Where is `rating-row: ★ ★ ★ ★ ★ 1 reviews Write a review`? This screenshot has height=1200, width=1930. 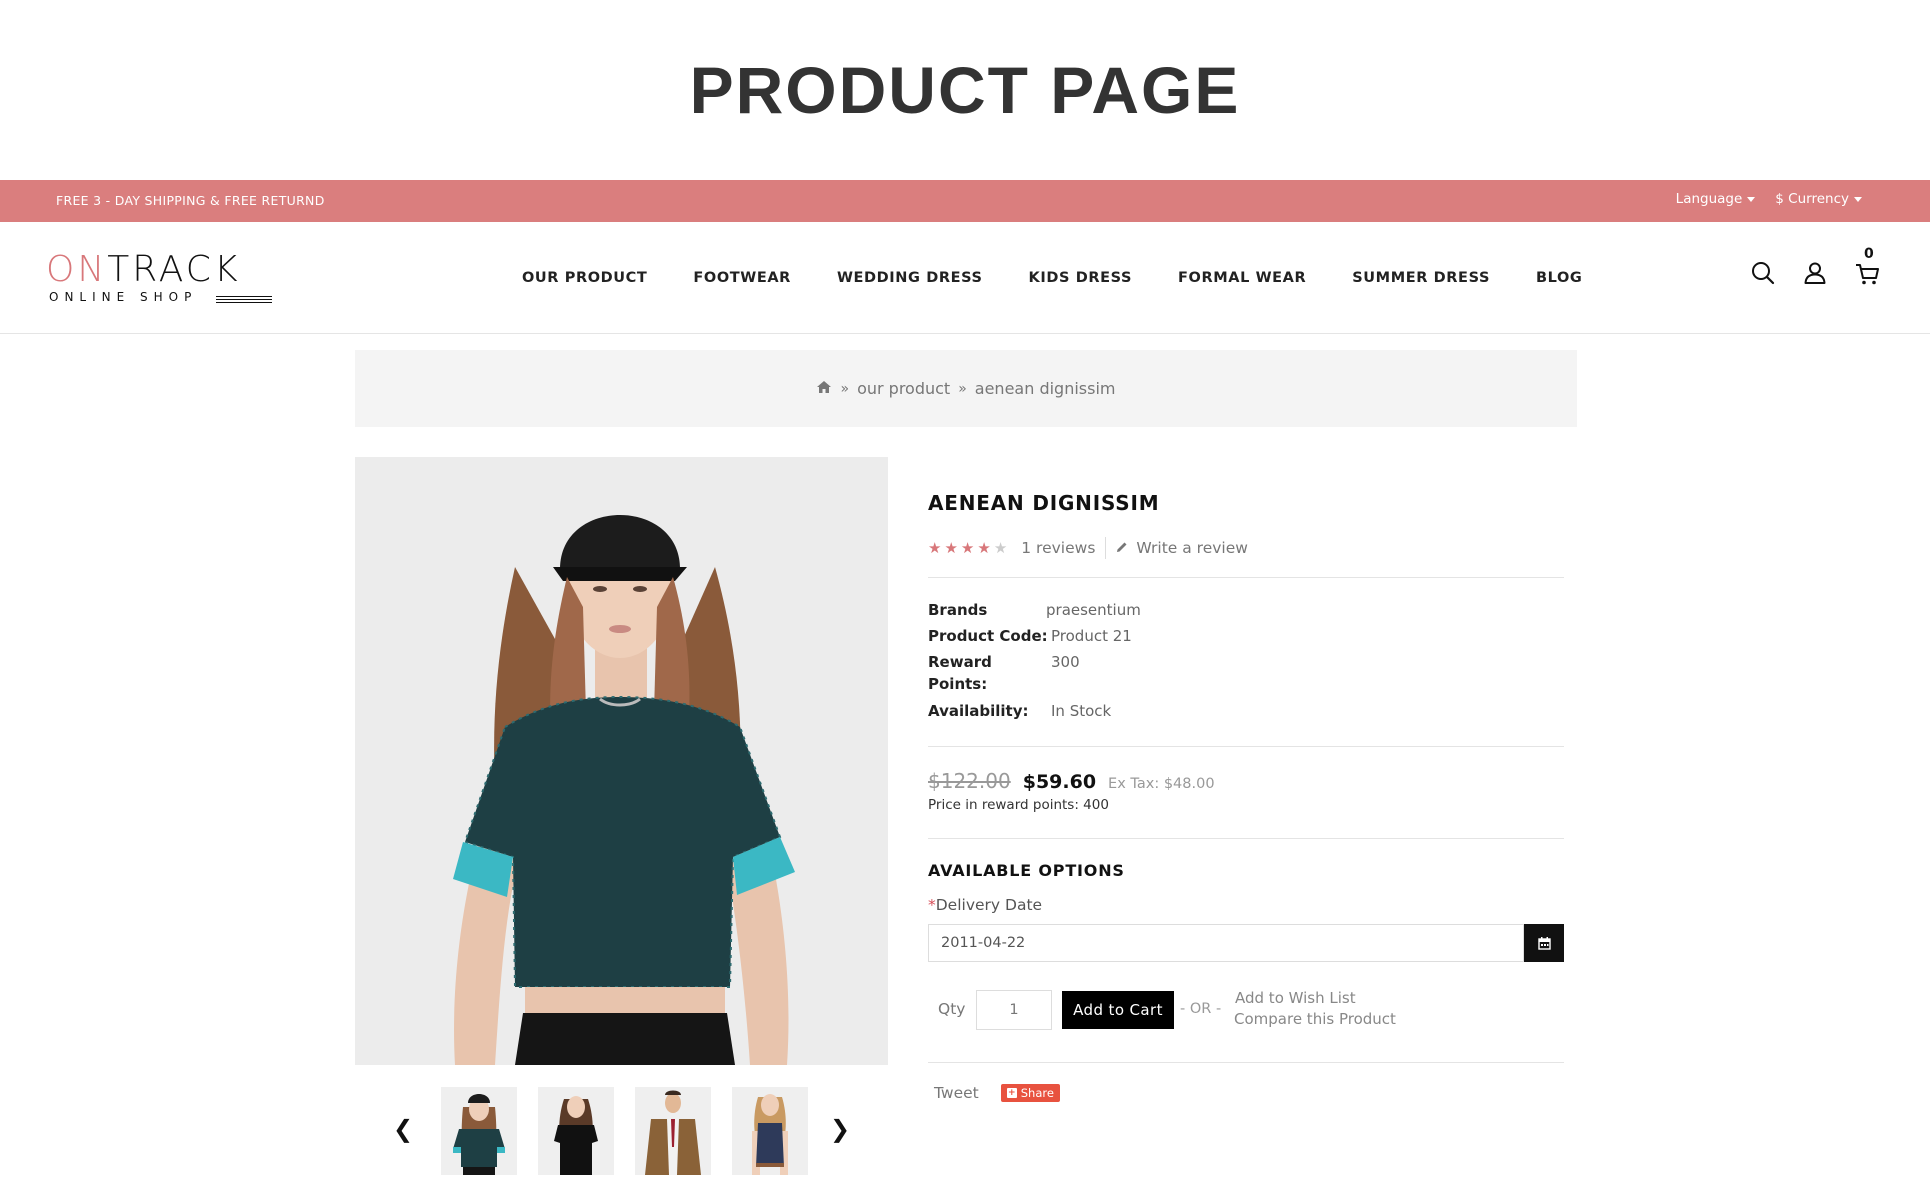
rating-row: ★ ★ ★ ★ ★ 1 reviews Write a review is located at coordinates (1088, 548).